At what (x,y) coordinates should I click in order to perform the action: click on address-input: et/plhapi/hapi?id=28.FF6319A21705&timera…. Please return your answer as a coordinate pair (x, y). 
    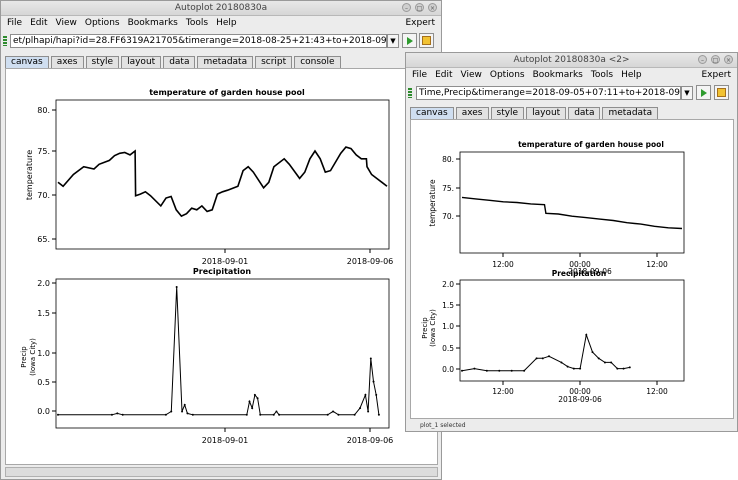
    Looking at the image, I should click on (198, 41).